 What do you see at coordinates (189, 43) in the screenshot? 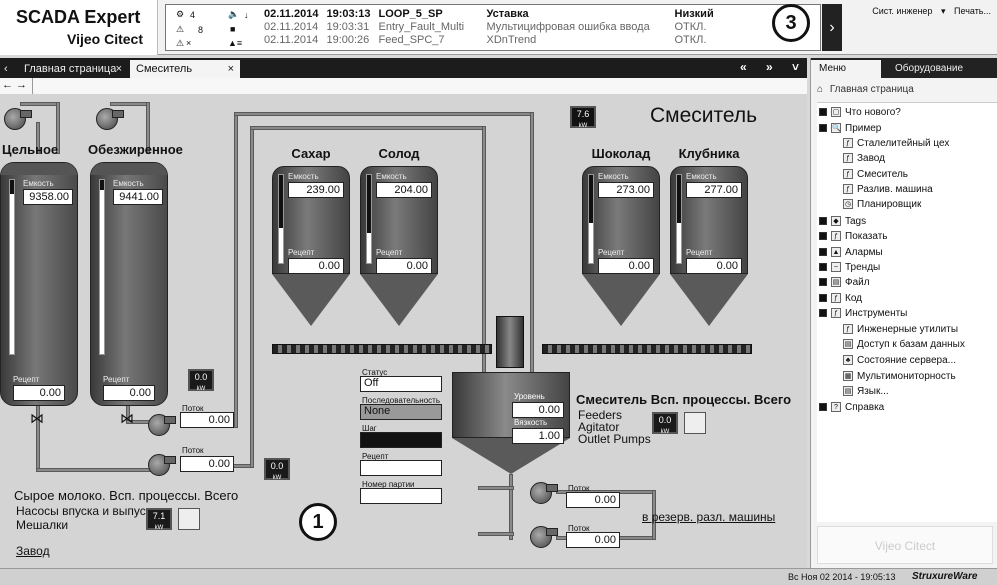
I see `alarm-cleared-mark: ×` at bounding box center [189, 43].